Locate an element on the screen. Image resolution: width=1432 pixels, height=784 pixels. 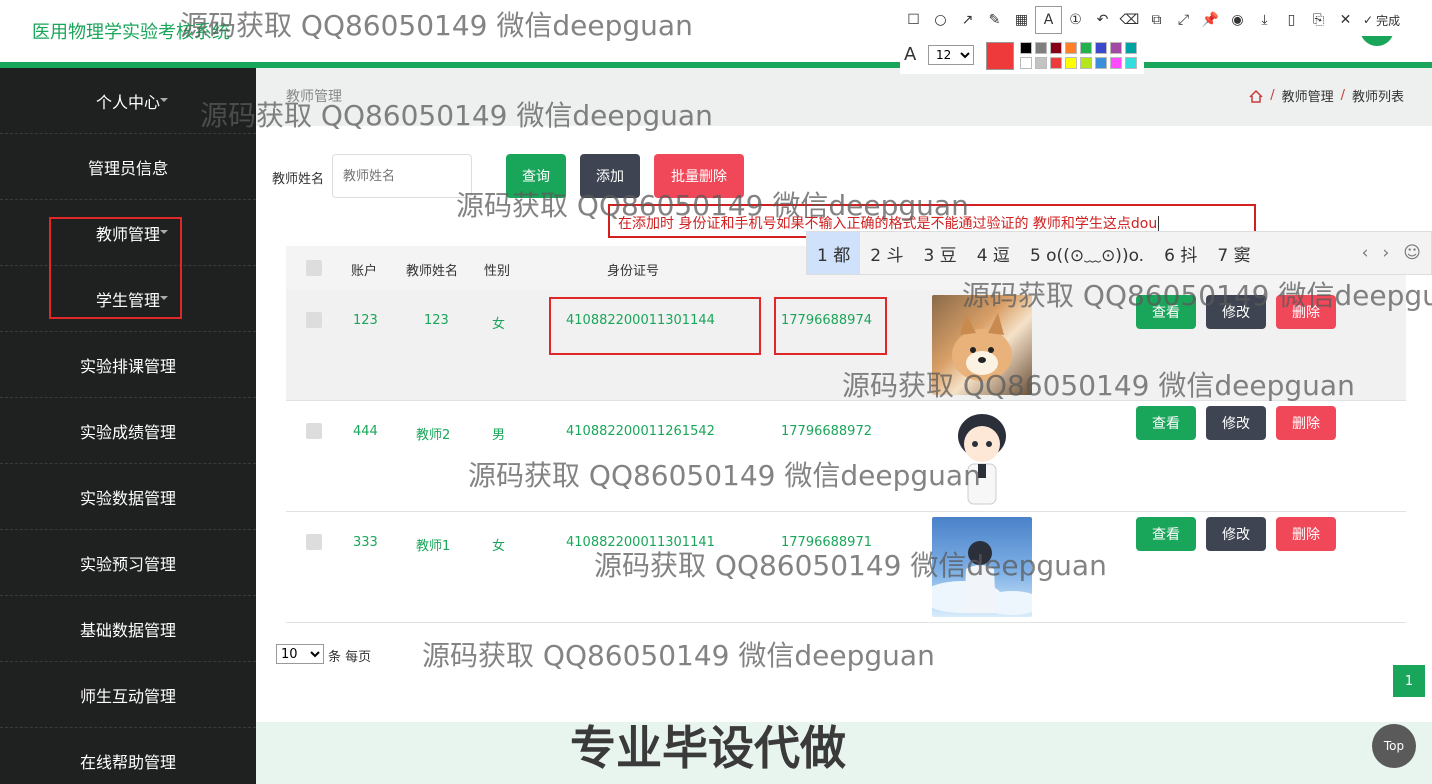
cell-account: 333 is located at coordinates (365, 542).